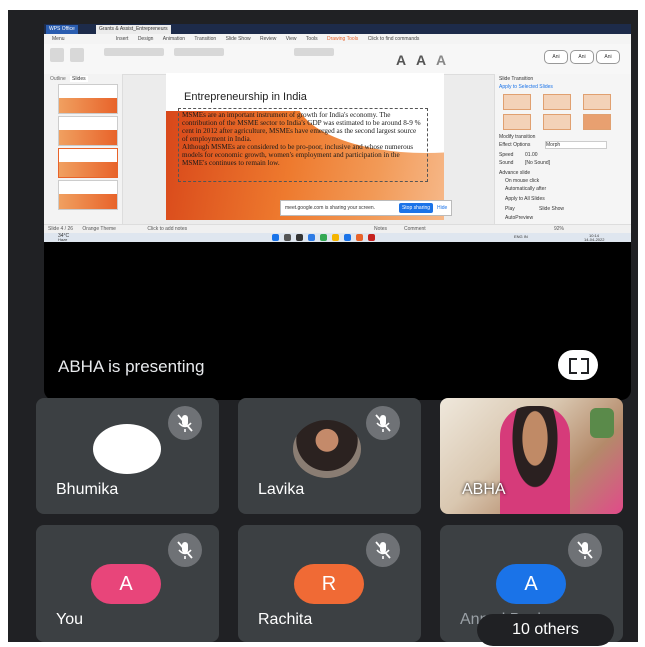 This screenshot has width=645, height=647. I want to click on menu-item: Design, so click(146, 39).